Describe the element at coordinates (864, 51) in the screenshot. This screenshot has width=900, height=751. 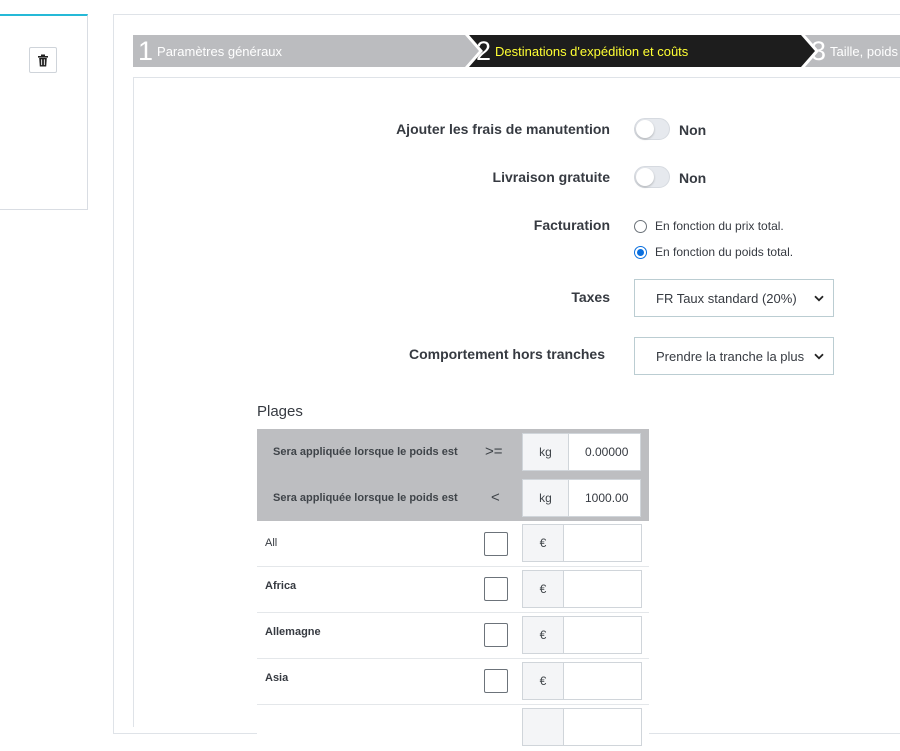
I see `step-label: Taille, poids` at that location.